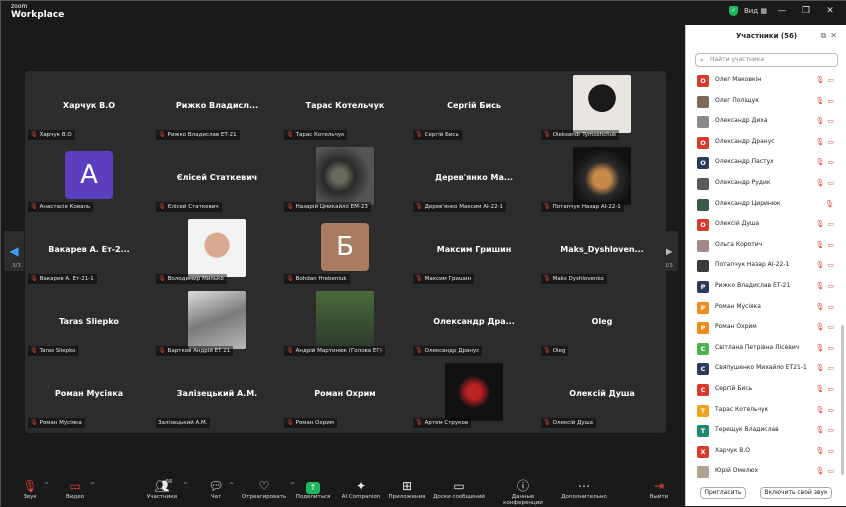 The width and height of the screenshot is (846, 507). I want to click on video-tile: 🎙︎ Назарій Цмикайло ЕМ-23, so click(345, 179).